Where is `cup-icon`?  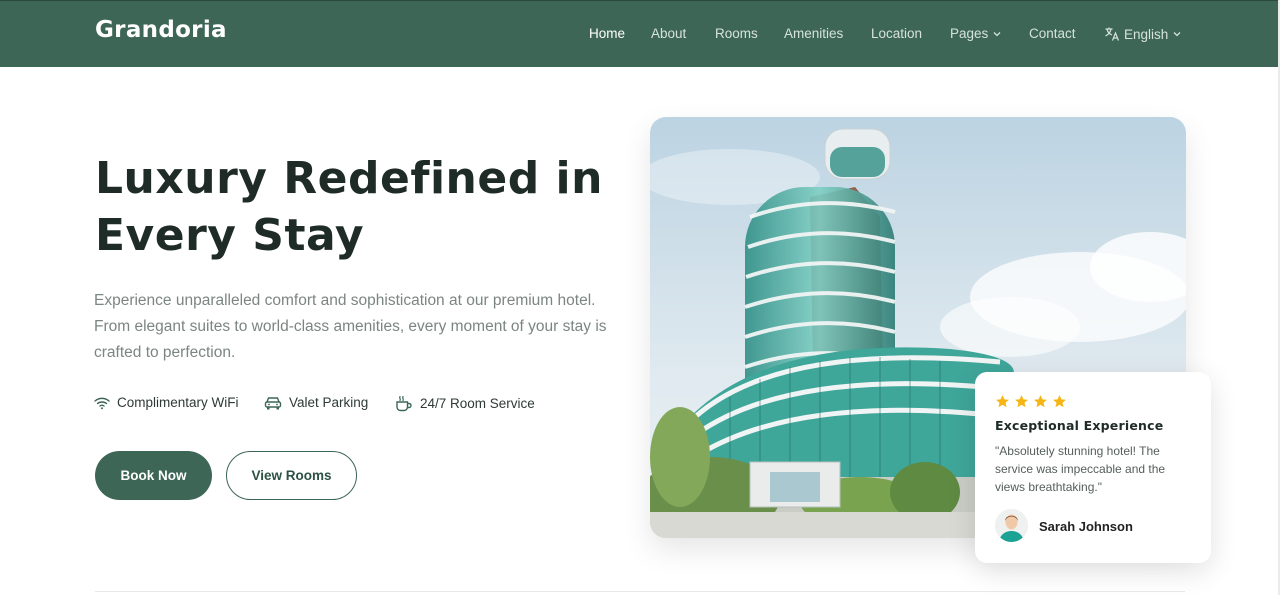 cup-icon is located at coordinates (404, 403).